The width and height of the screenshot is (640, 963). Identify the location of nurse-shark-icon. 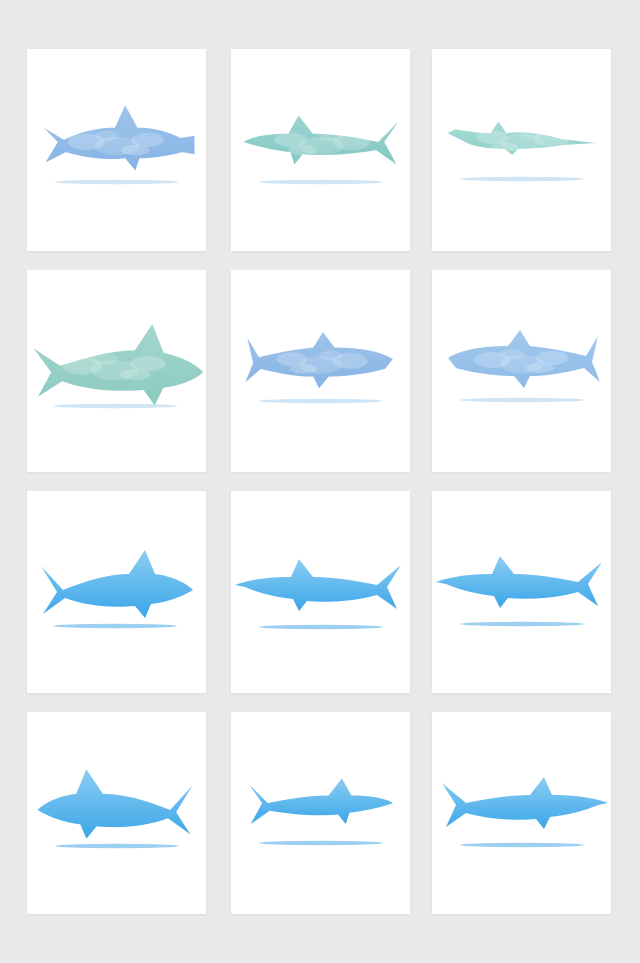
(522, 138).